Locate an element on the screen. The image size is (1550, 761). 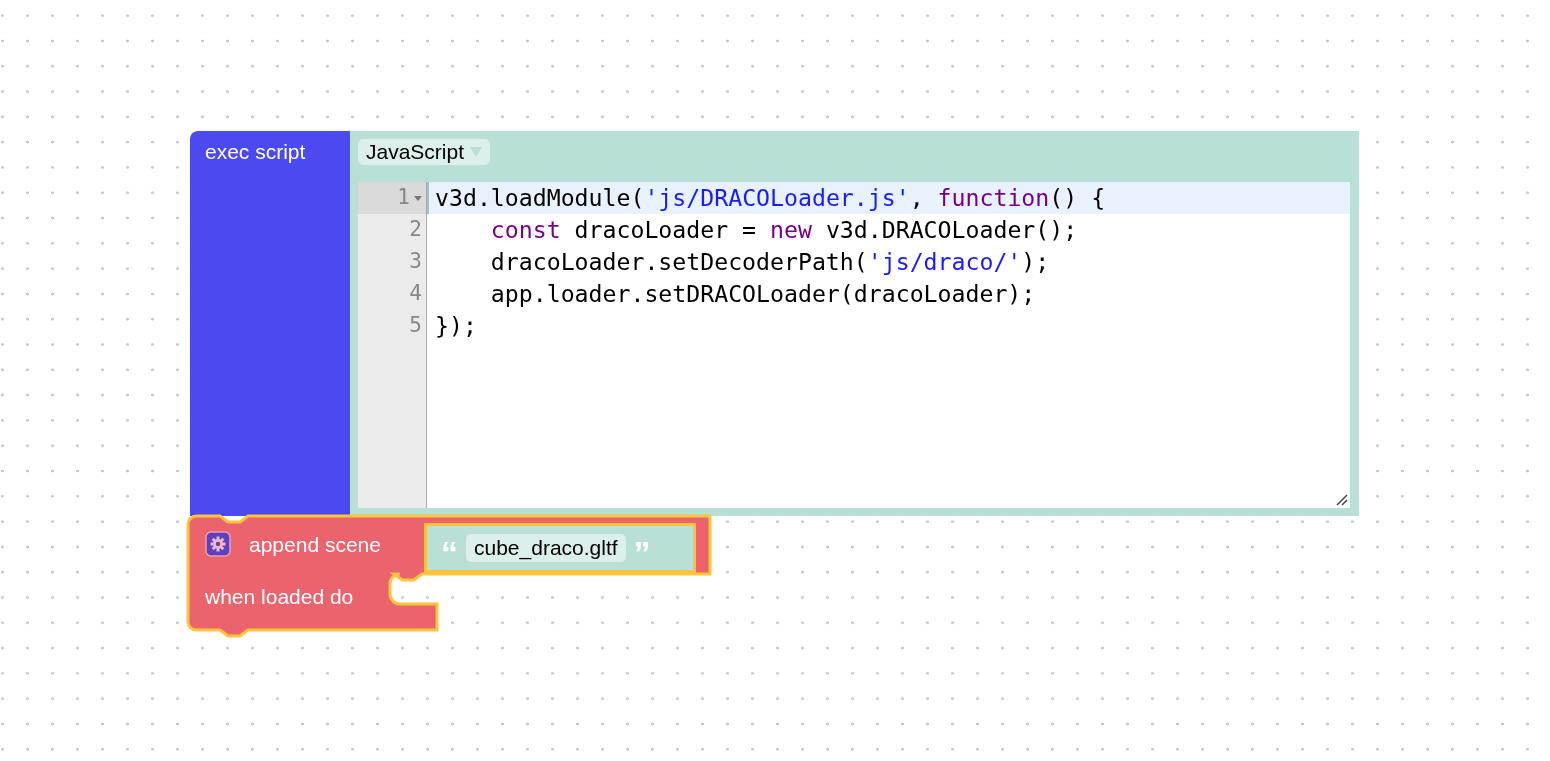
open-quote: “ is located at coordinates (449, 553).